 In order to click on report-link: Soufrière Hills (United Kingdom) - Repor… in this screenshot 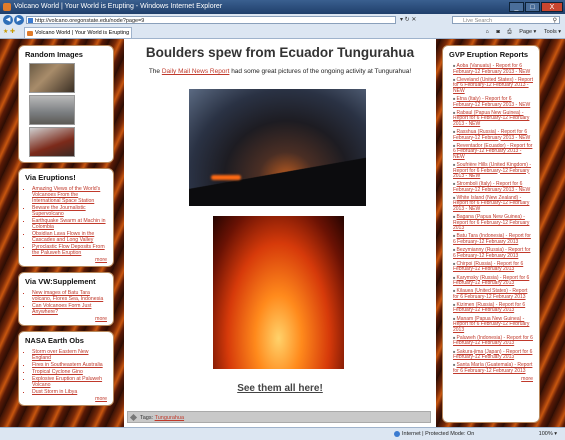, I will do `click(492, 170)`.